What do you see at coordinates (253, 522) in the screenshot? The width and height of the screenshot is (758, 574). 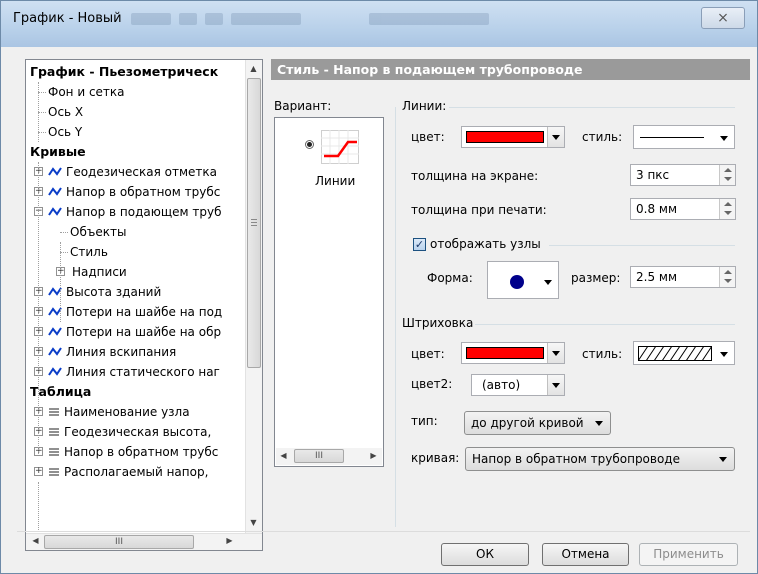 I see `scroll-down-arrow-icon: ▼` at bounding box center [253, 522].